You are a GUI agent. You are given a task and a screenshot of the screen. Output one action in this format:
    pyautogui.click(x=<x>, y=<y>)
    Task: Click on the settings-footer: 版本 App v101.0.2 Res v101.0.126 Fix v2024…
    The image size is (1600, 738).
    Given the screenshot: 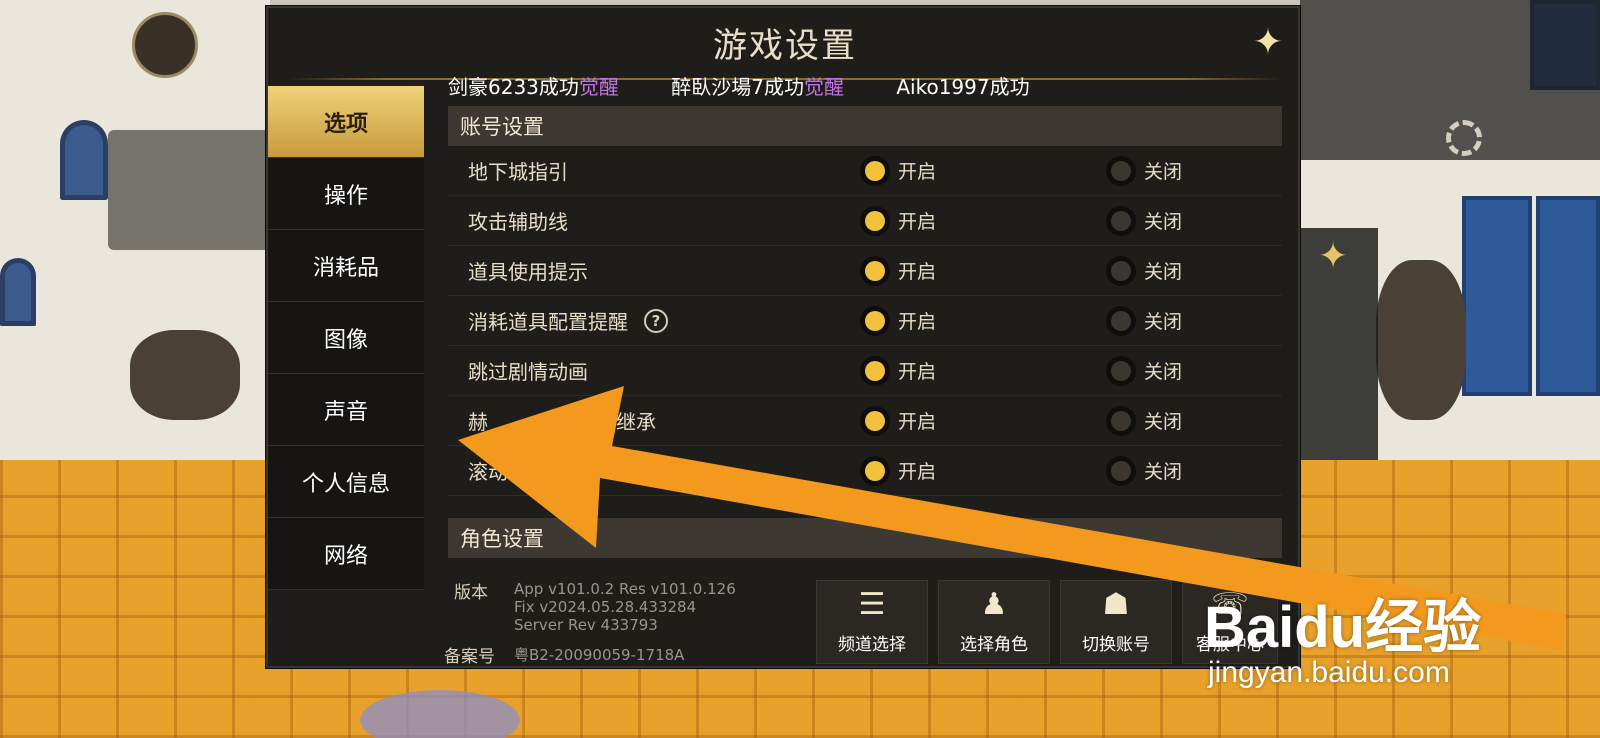 What is the action you would take?
    pyautogui.click(x=860, y=621)
    